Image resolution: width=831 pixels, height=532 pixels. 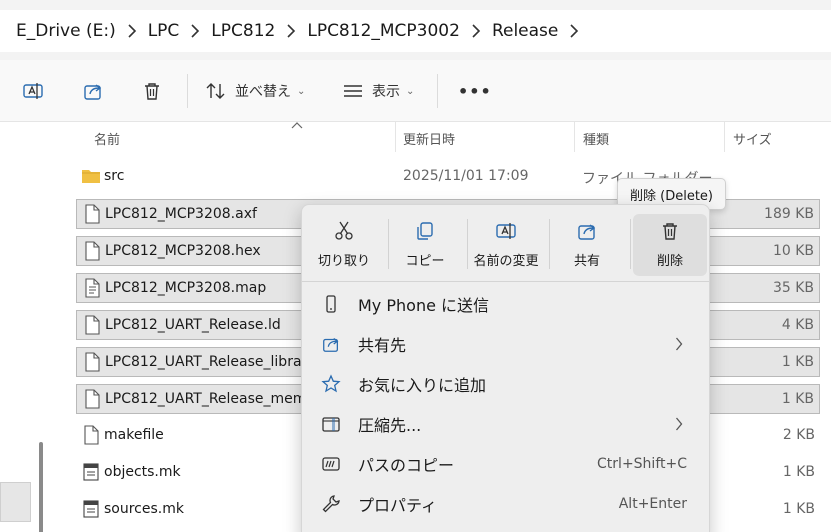 I want to click on delete-button, so click(x=152, y=91).